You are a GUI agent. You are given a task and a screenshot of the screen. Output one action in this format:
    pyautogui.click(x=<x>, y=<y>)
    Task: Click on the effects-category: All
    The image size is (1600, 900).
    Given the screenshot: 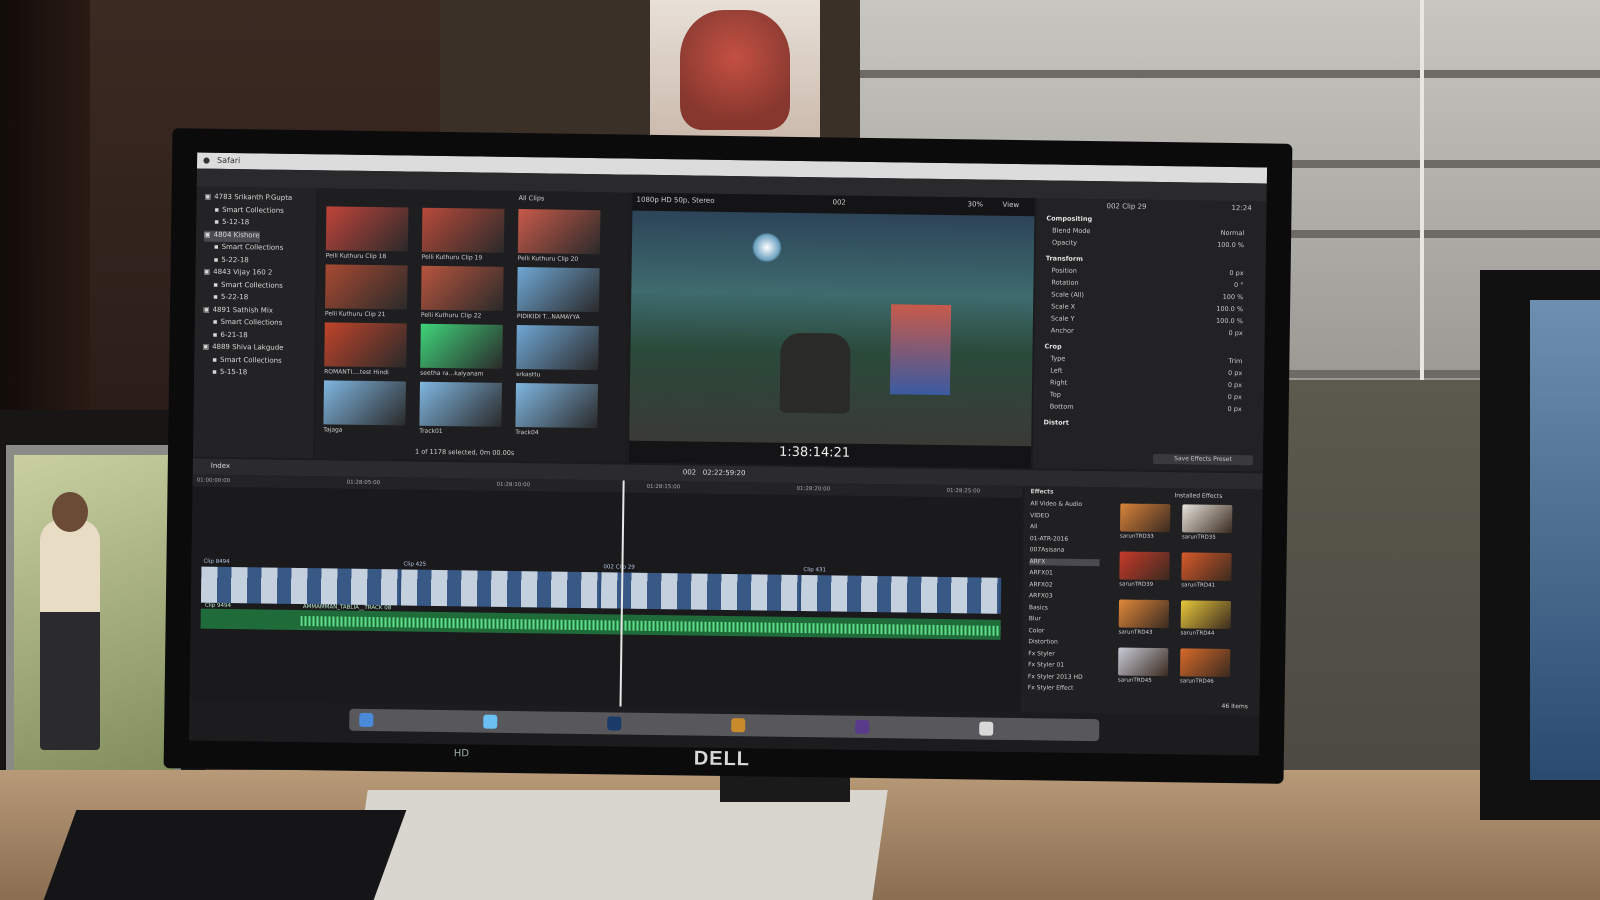 What is the action you would take?
    pyautogui.click(x=1065, y=527)
    